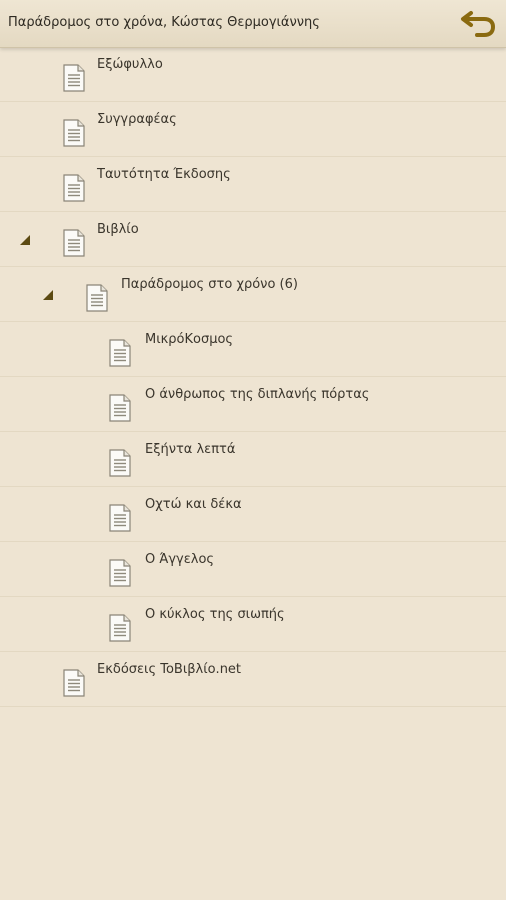 Image resolution: width=506 pixels, height=900 pixels. Describe the element at coordinates (137, 119) in the screenshot. I see `toc-item-label: Συγγραφέας` at that location.